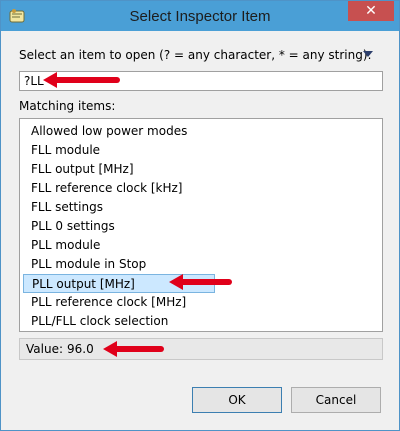 Image resolution: width=400 pixels, height=431 pixels. What do you see at coordinates (119, 131) in the screenshot?
I see `list-item: Allowed low power modes` at bounding box center [119, 131].